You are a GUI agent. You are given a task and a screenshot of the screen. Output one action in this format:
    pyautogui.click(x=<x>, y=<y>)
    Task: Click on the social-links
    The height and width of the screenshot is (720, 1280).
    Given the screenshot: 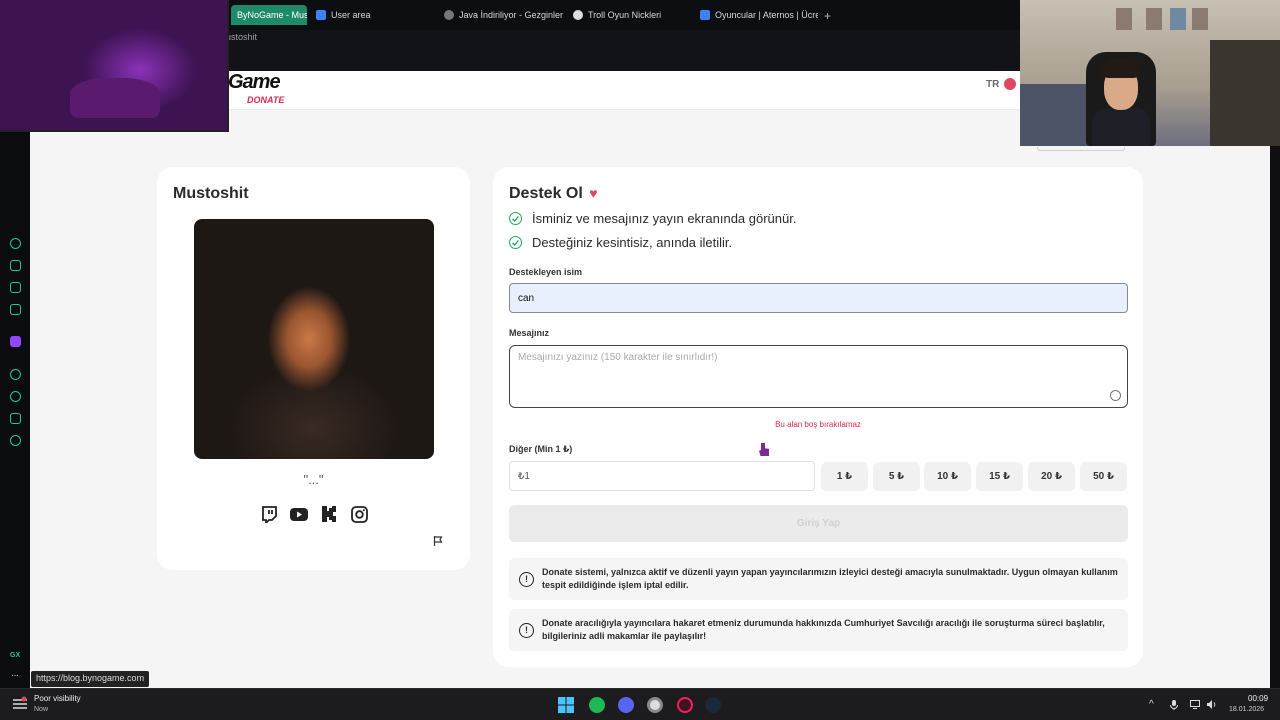 What is the action you would take?
    pyautogui.click(x=314, y=514)
    